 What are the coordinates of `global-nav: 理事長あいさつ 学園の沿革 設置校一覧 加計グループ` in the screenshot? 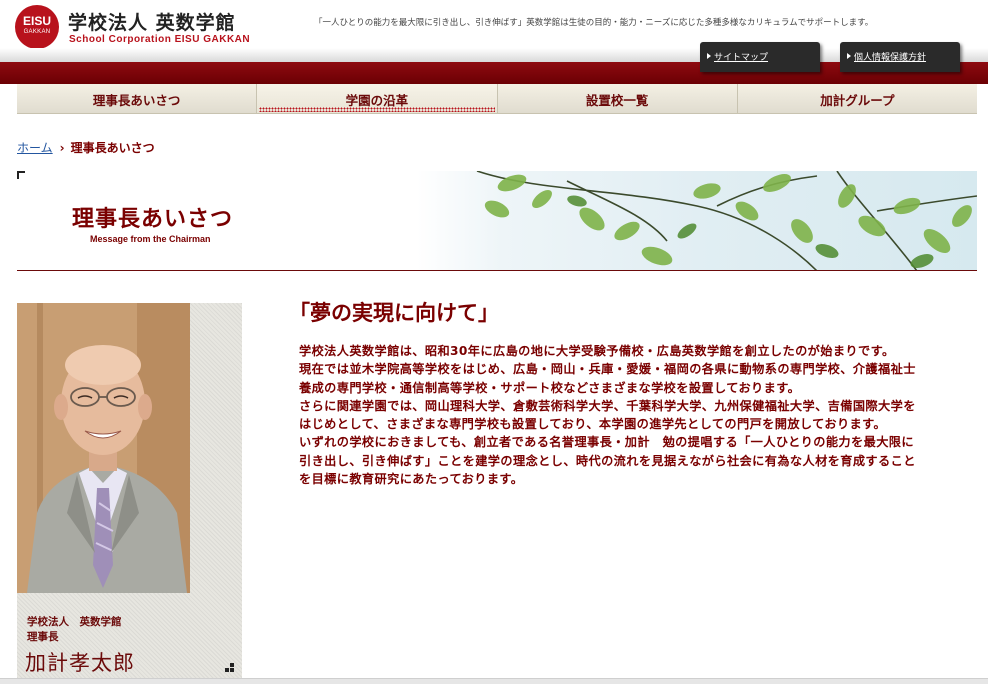 It's located at (497, 99).